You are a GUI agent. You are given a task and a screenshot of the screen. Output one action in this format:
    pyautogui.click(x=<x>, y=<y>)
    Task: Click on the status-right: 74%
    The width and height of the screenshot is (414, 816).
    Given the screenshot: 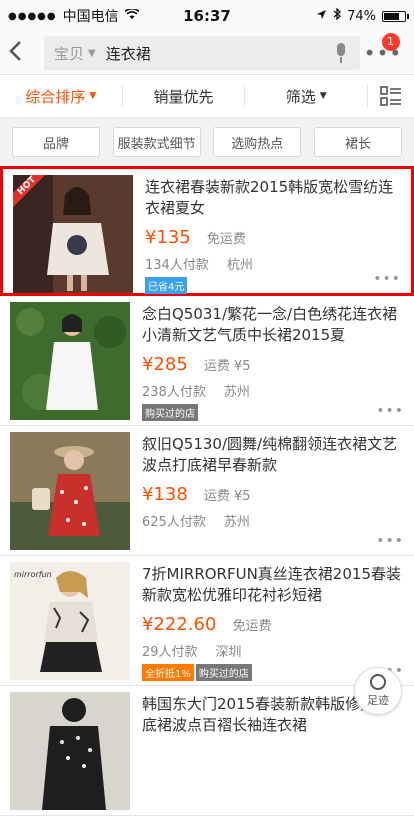 What is the action you would take?
    pyautogui.click(x=336, y=16)
    